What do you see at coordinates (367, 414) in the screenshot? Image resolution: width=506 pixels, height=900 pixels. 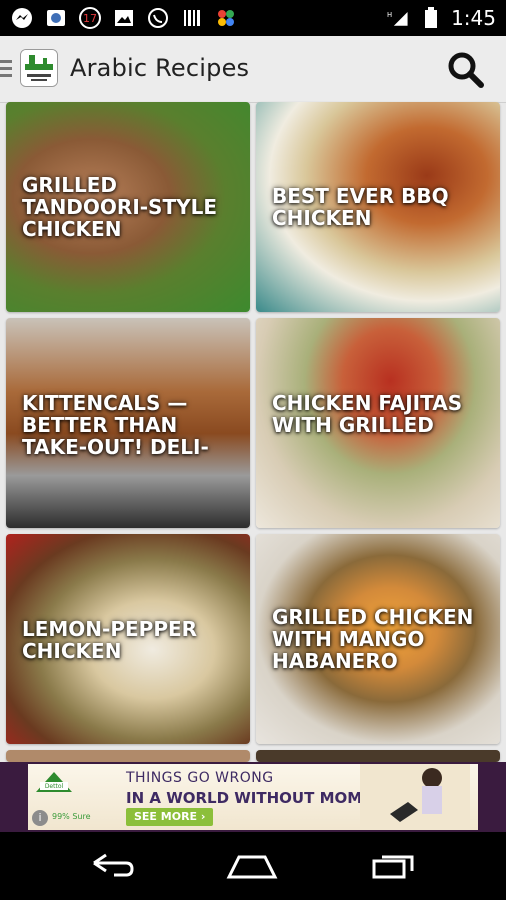 I see `recipe-title: CHICKEN FAJITAS WITH GRILLED` at bounding box center [367, 414].